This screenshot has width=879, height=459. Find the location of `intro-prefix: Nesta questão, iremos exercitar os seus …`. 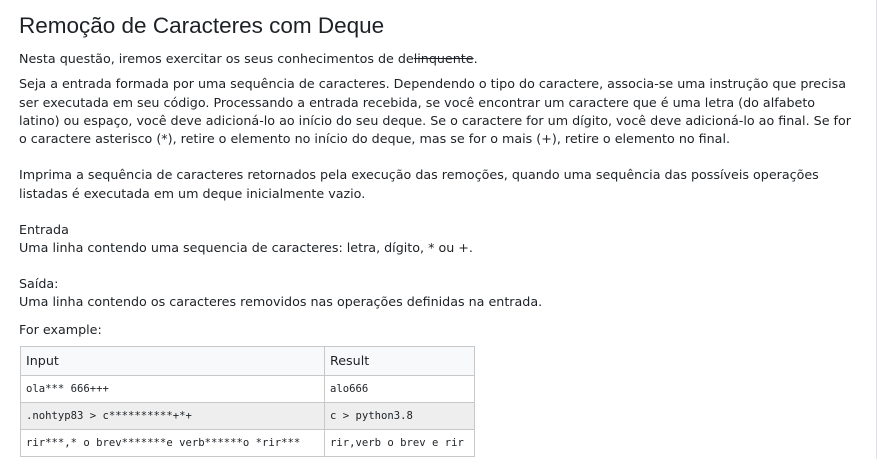

intro-prefix: Nesta questão, iremos exercitar os seus … is located at coordinates (216, 58).